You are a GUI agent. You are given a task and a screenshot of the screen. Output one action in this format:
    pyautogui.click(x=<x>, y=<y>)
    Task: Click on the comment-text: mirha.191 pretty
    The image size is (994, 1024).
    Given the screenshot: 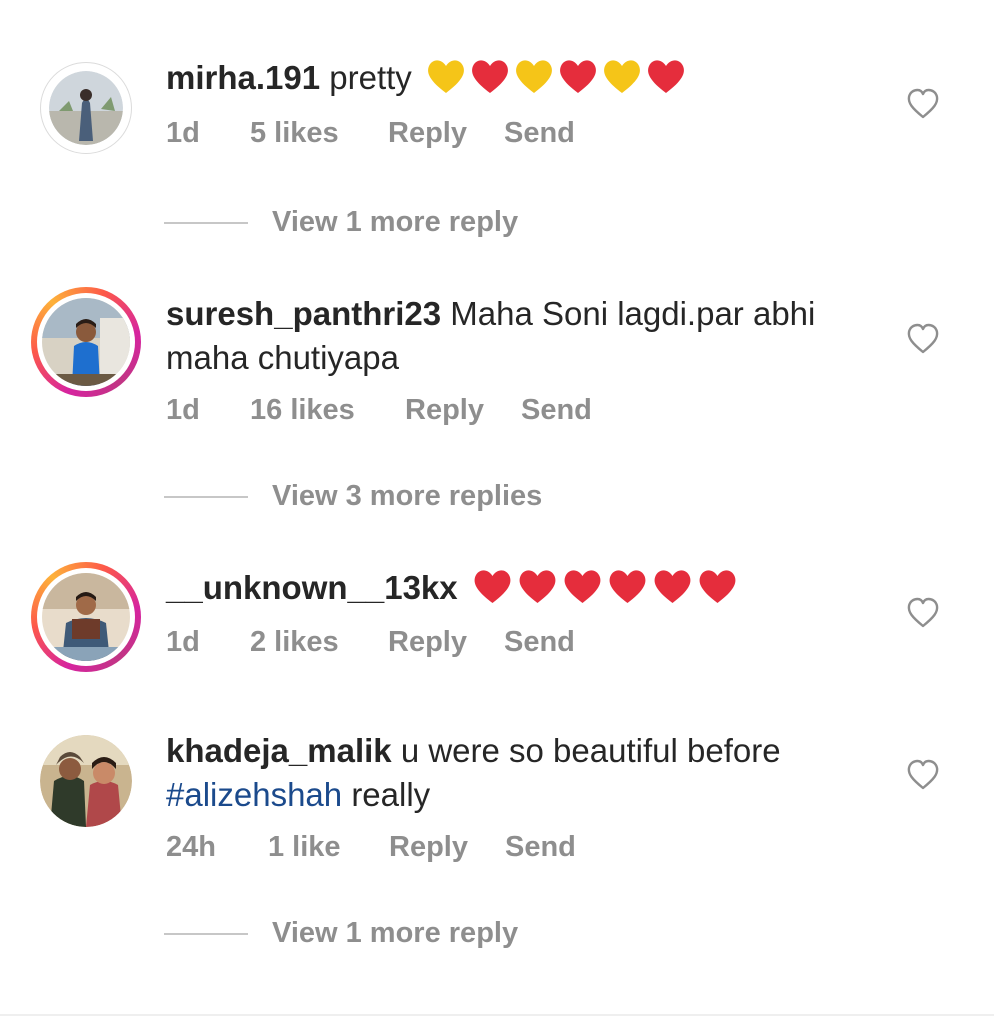 What is the action you would take?
    pyautogui.click(x=516, y=78)
    